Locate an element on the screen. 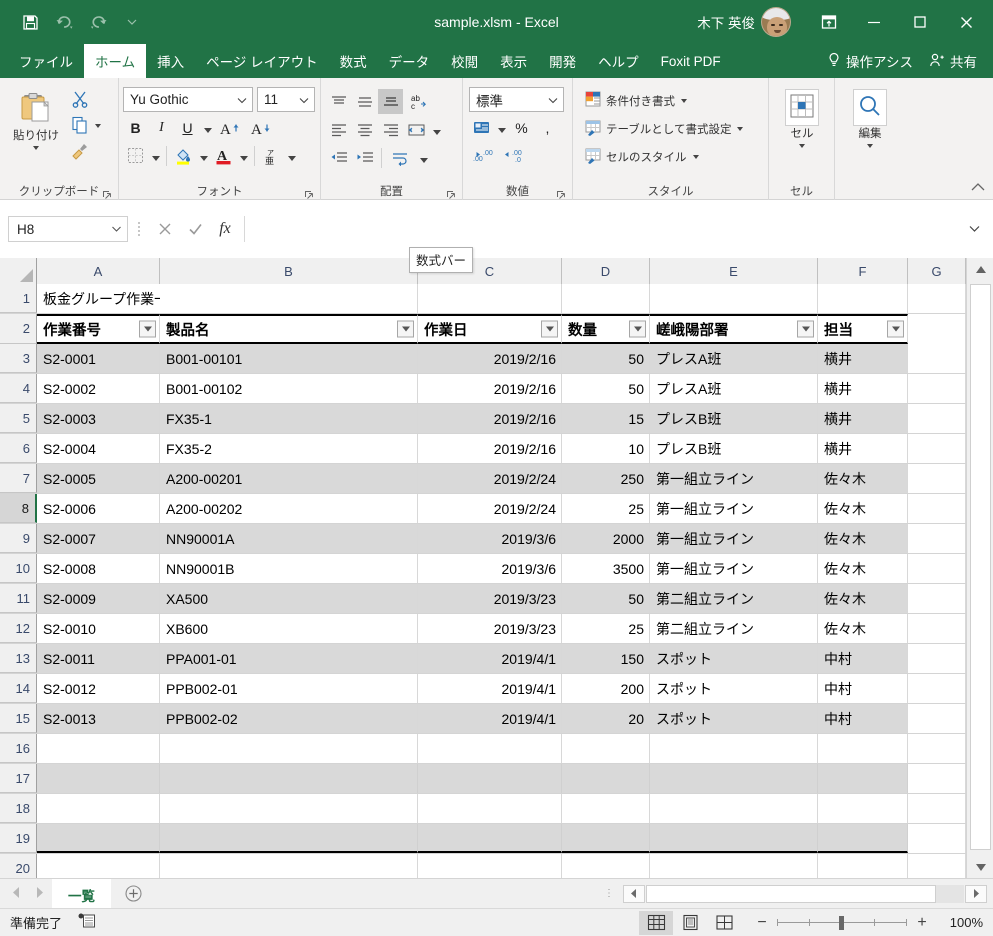 The height and width of the screenshot is (936, 993). cell-a13: S2-0011 is located at coordinates (98, 658).